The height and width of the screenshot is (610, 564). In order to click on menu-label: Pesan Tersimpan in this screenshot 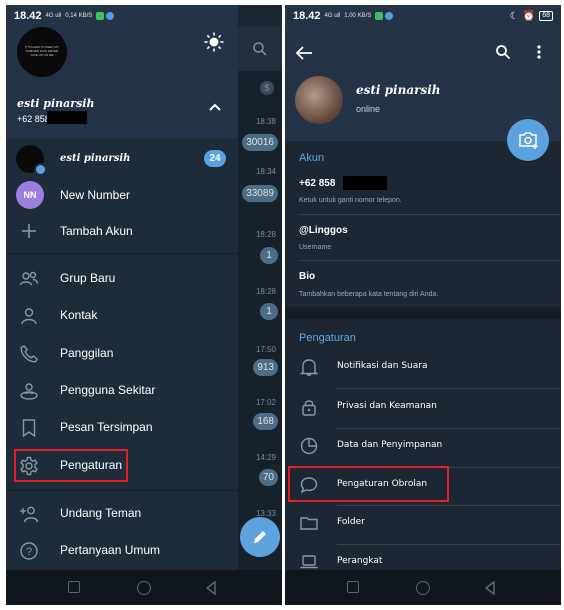, I will do `click(106, 427)`.